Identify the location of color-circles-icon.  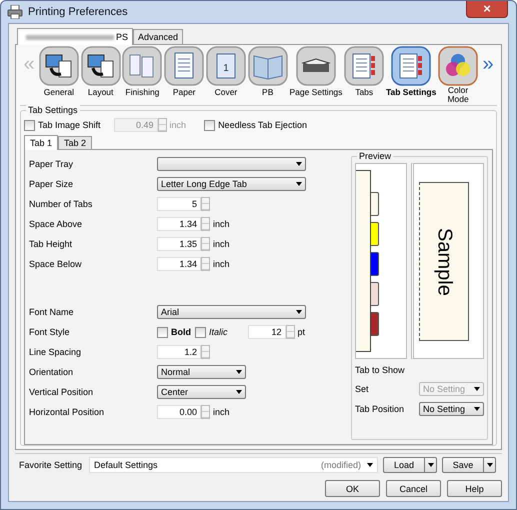
(458, 66).